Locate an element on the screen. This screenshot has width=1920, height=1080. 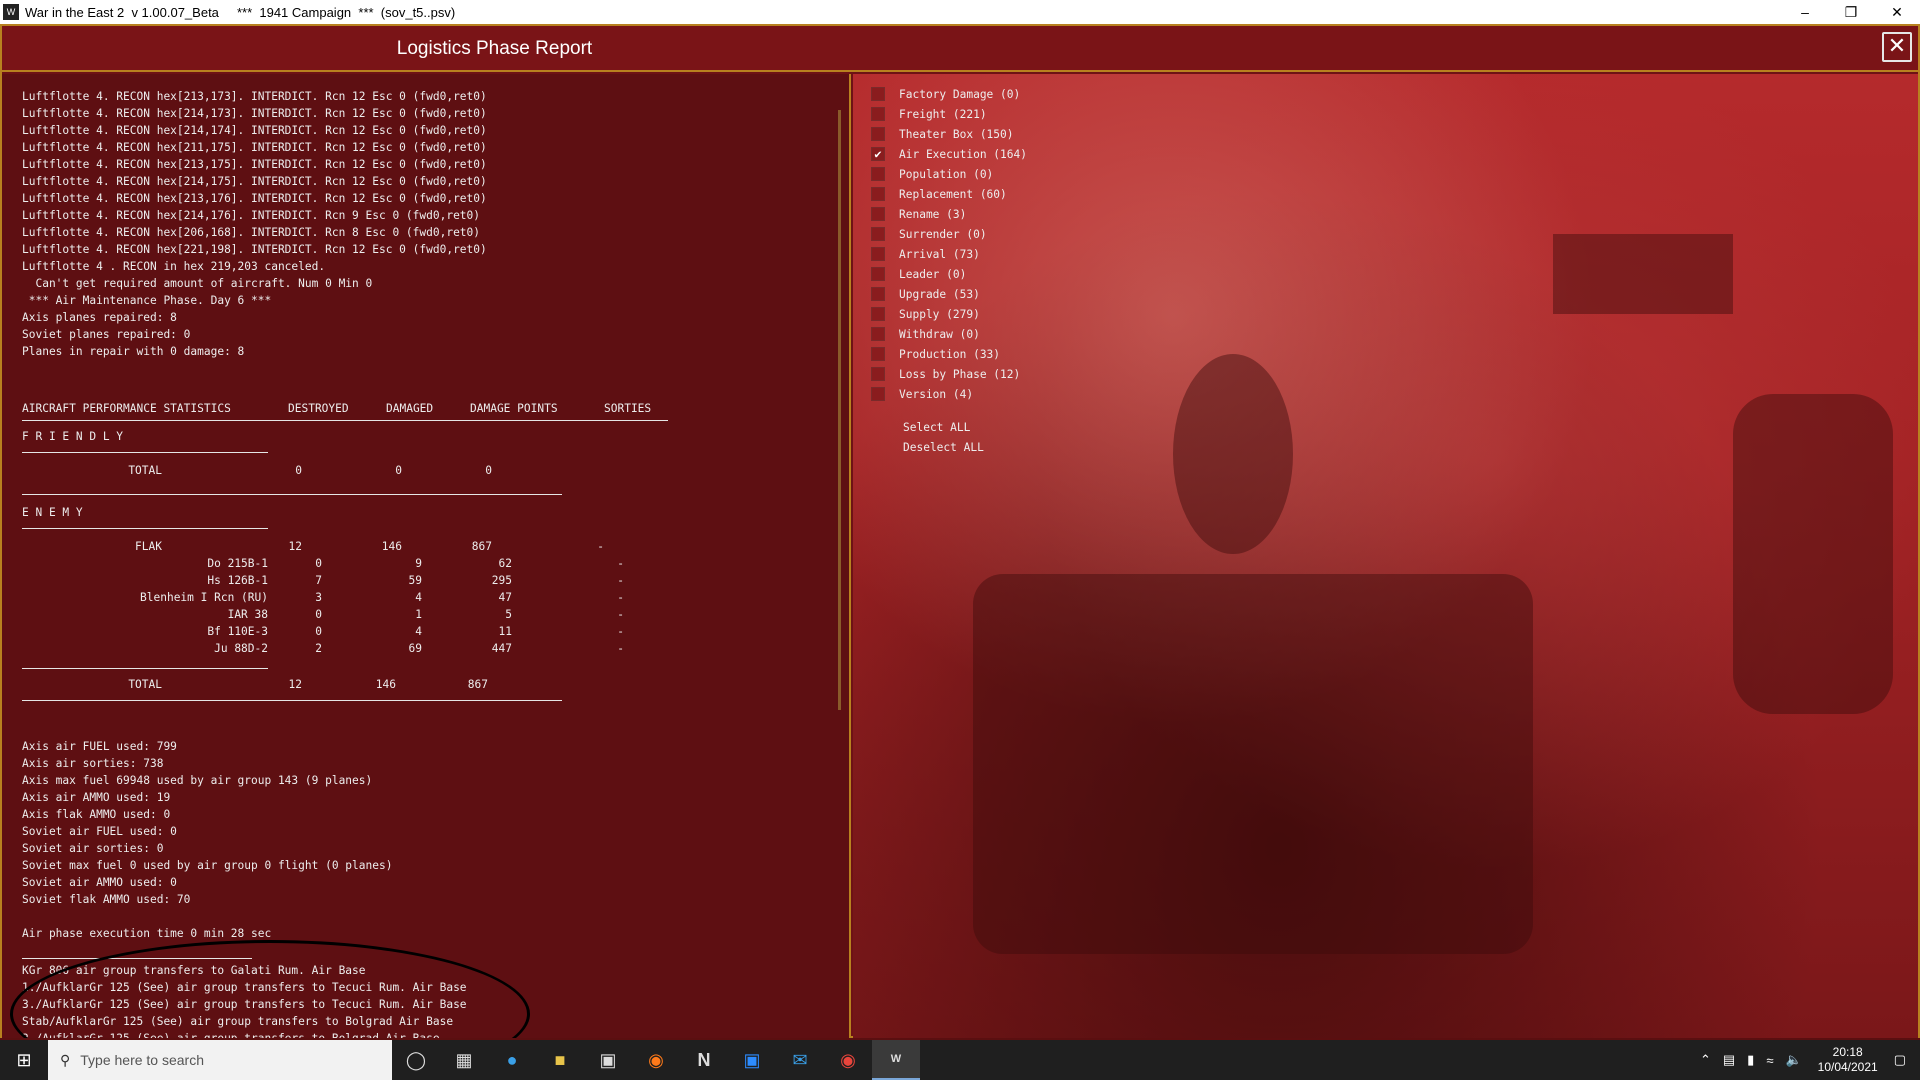
aircraft-points: 295 is located at coordinates (501, 580).